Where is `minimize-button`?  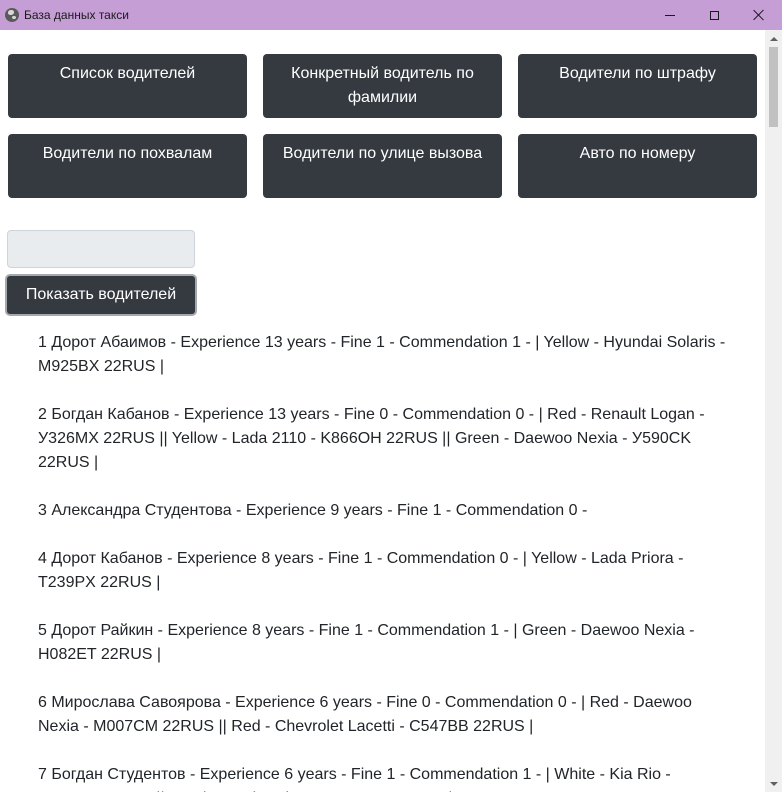 minimize-button is located at coordinates (670, 15).